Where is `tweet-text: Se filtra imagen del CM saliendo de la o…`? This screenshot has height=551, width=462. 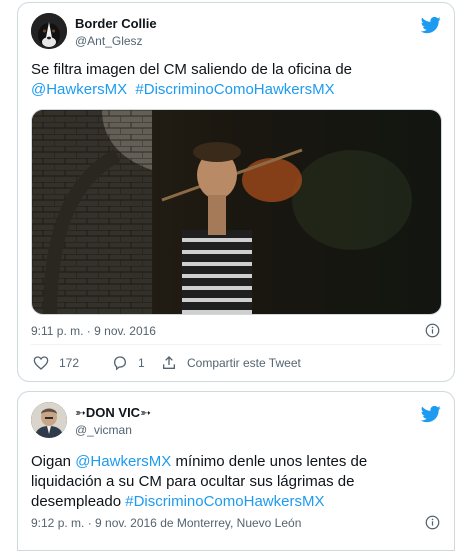 tweet-text: Se filtra imagen del CM saliendo de la o… is located at coordinates (236, 80).